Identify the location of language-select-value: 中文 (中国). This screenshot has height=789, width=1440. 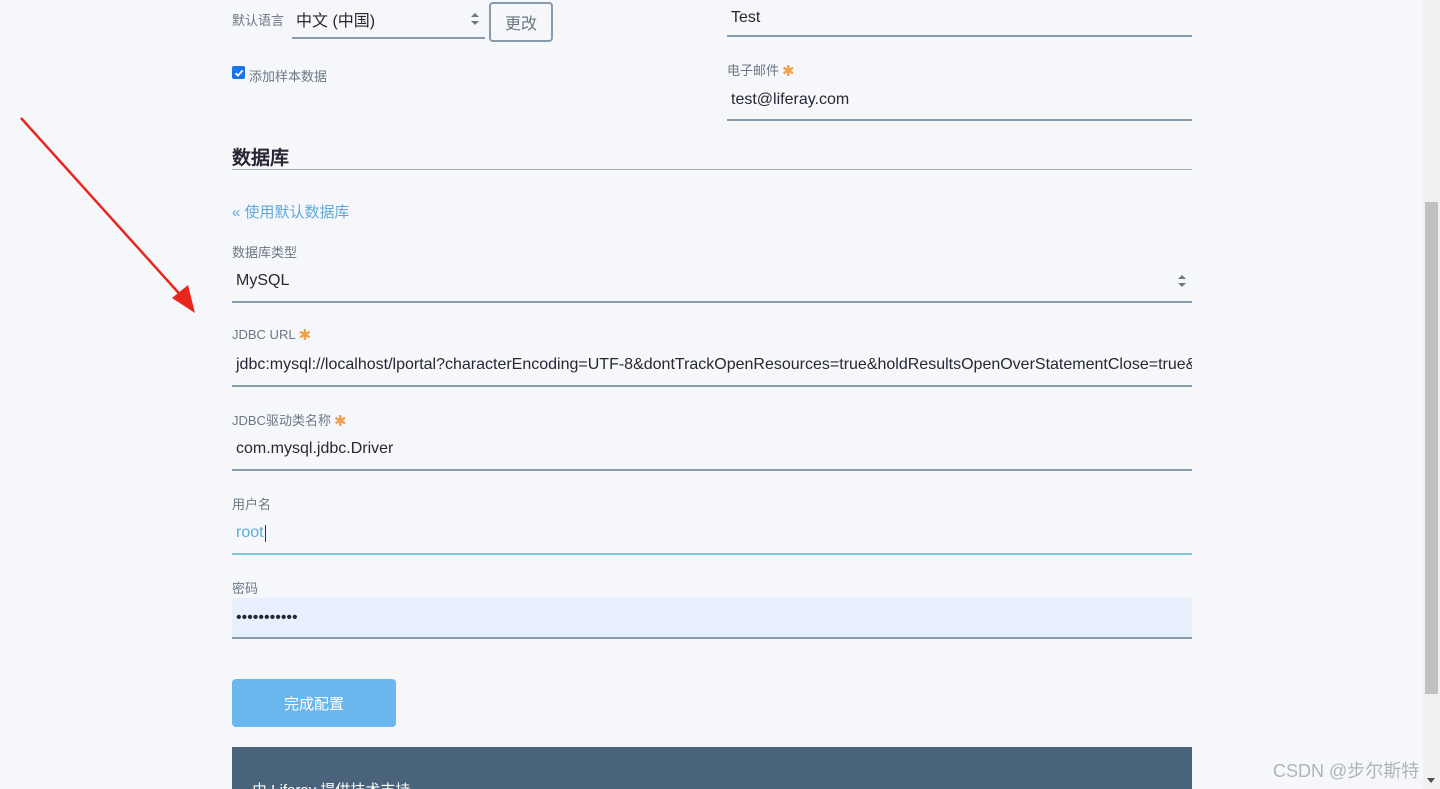
(336, 21).